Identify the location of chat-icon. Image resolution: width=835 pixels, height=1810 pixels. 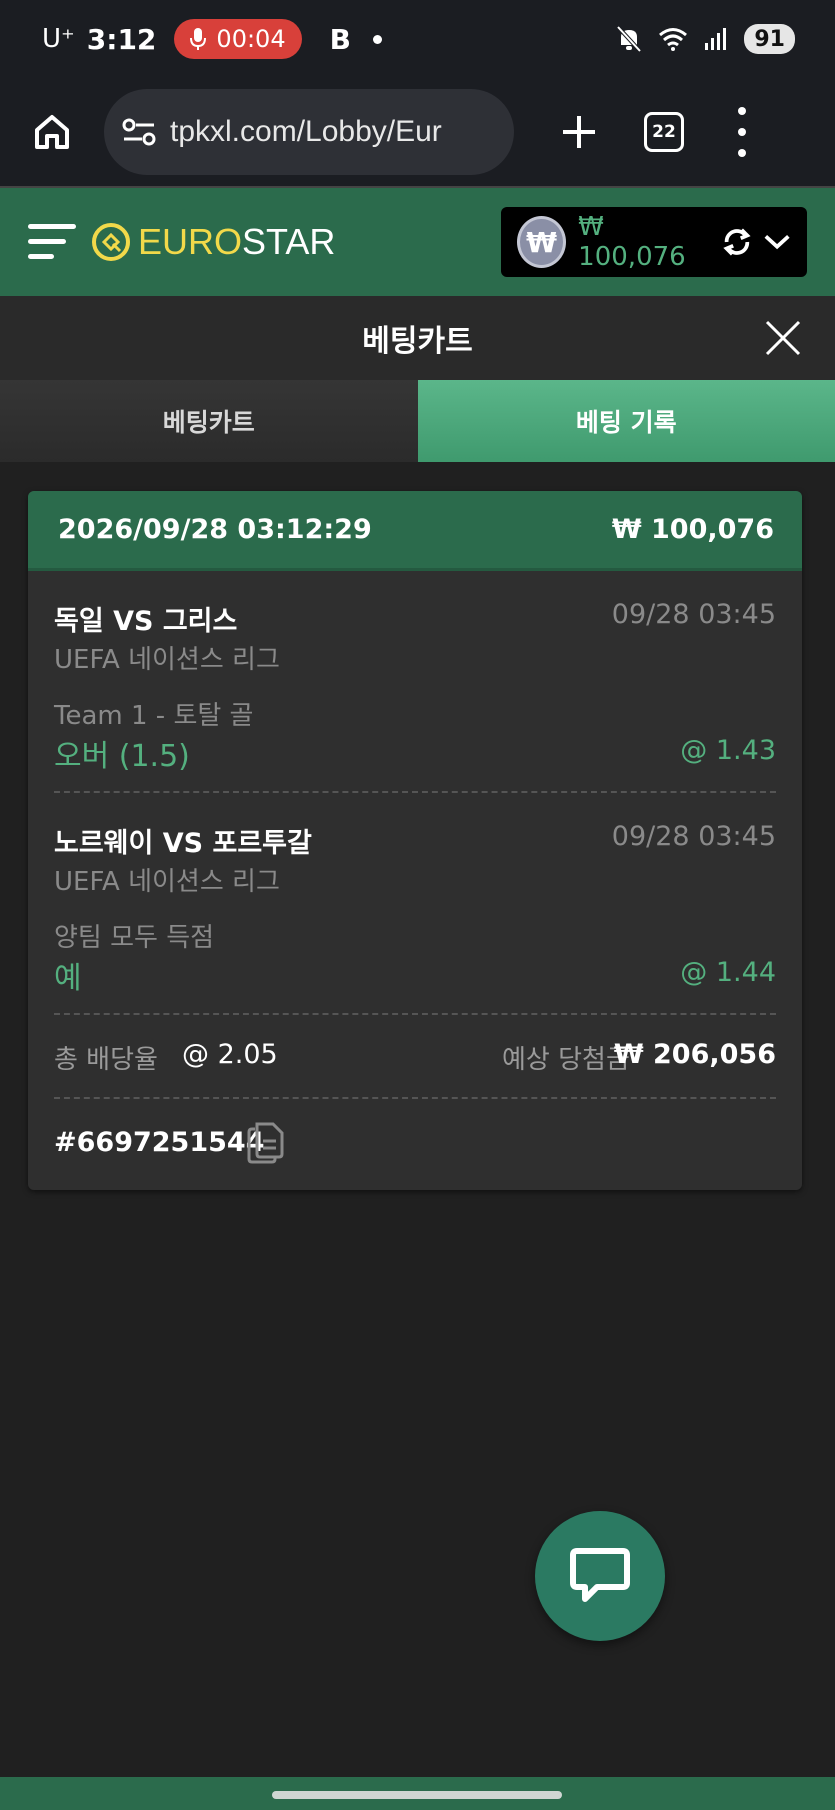
(600, 1575).